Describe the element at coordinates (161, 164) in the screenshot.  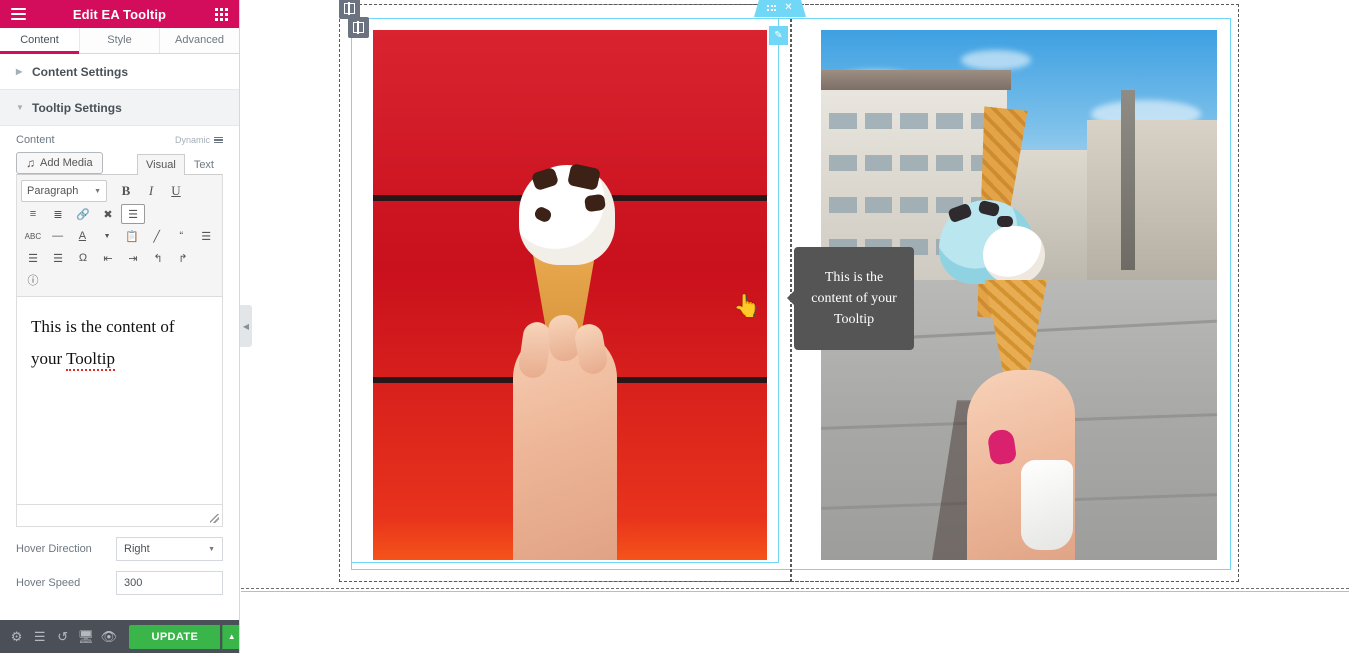
I see `tab-visual: Visual` at that location.